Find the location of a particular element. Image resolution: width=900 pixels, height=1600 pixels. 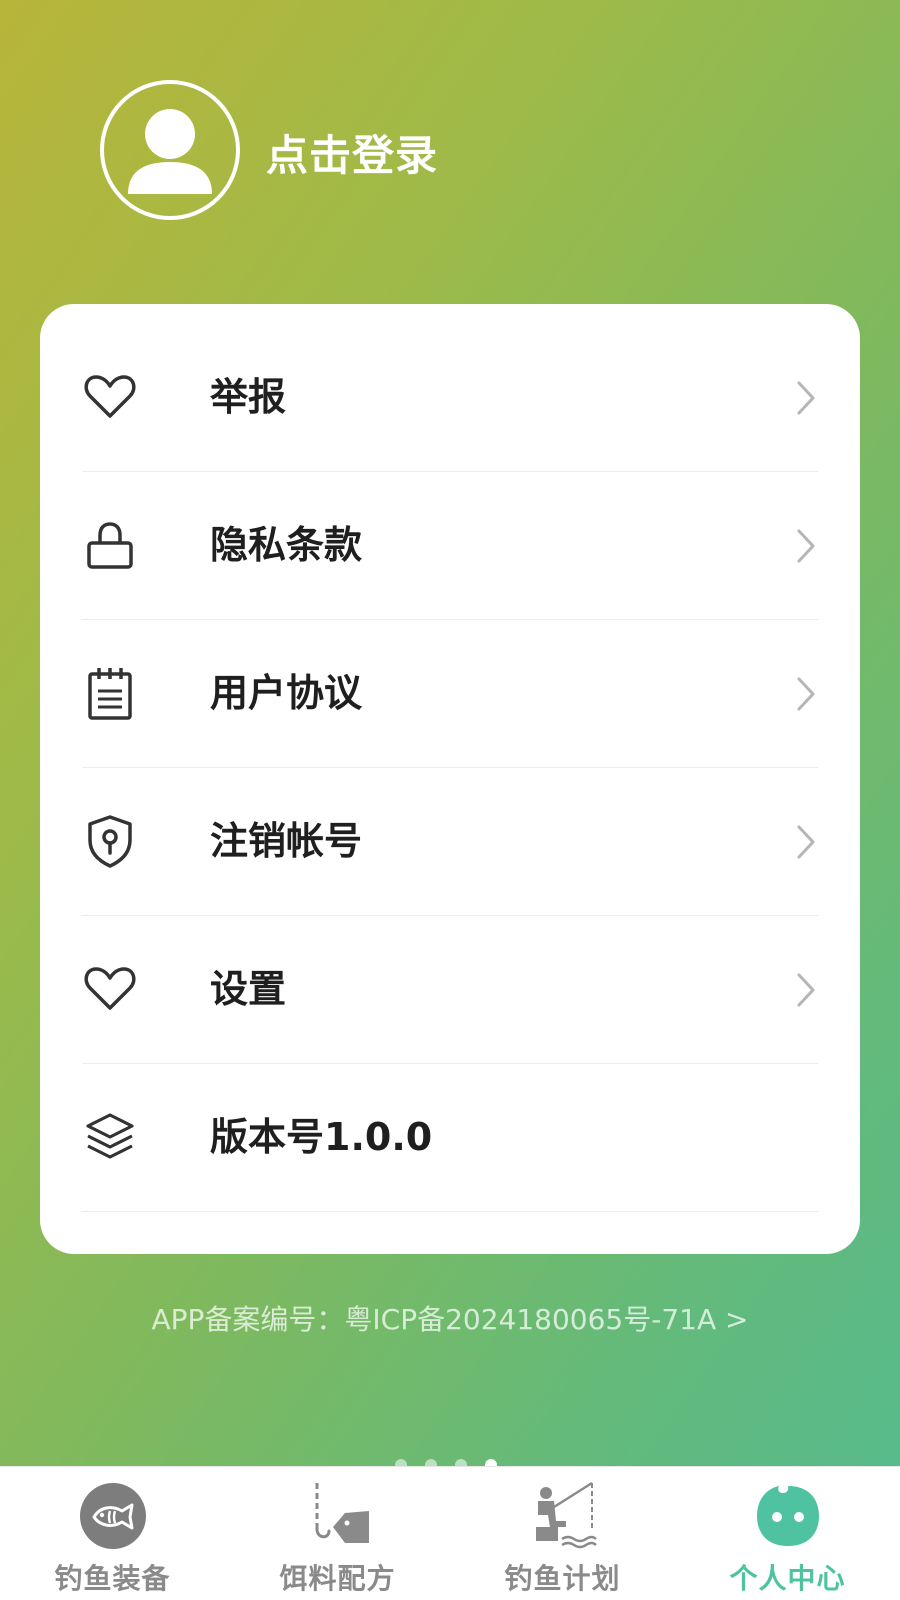

avatar is located at coordinates (170, 150).